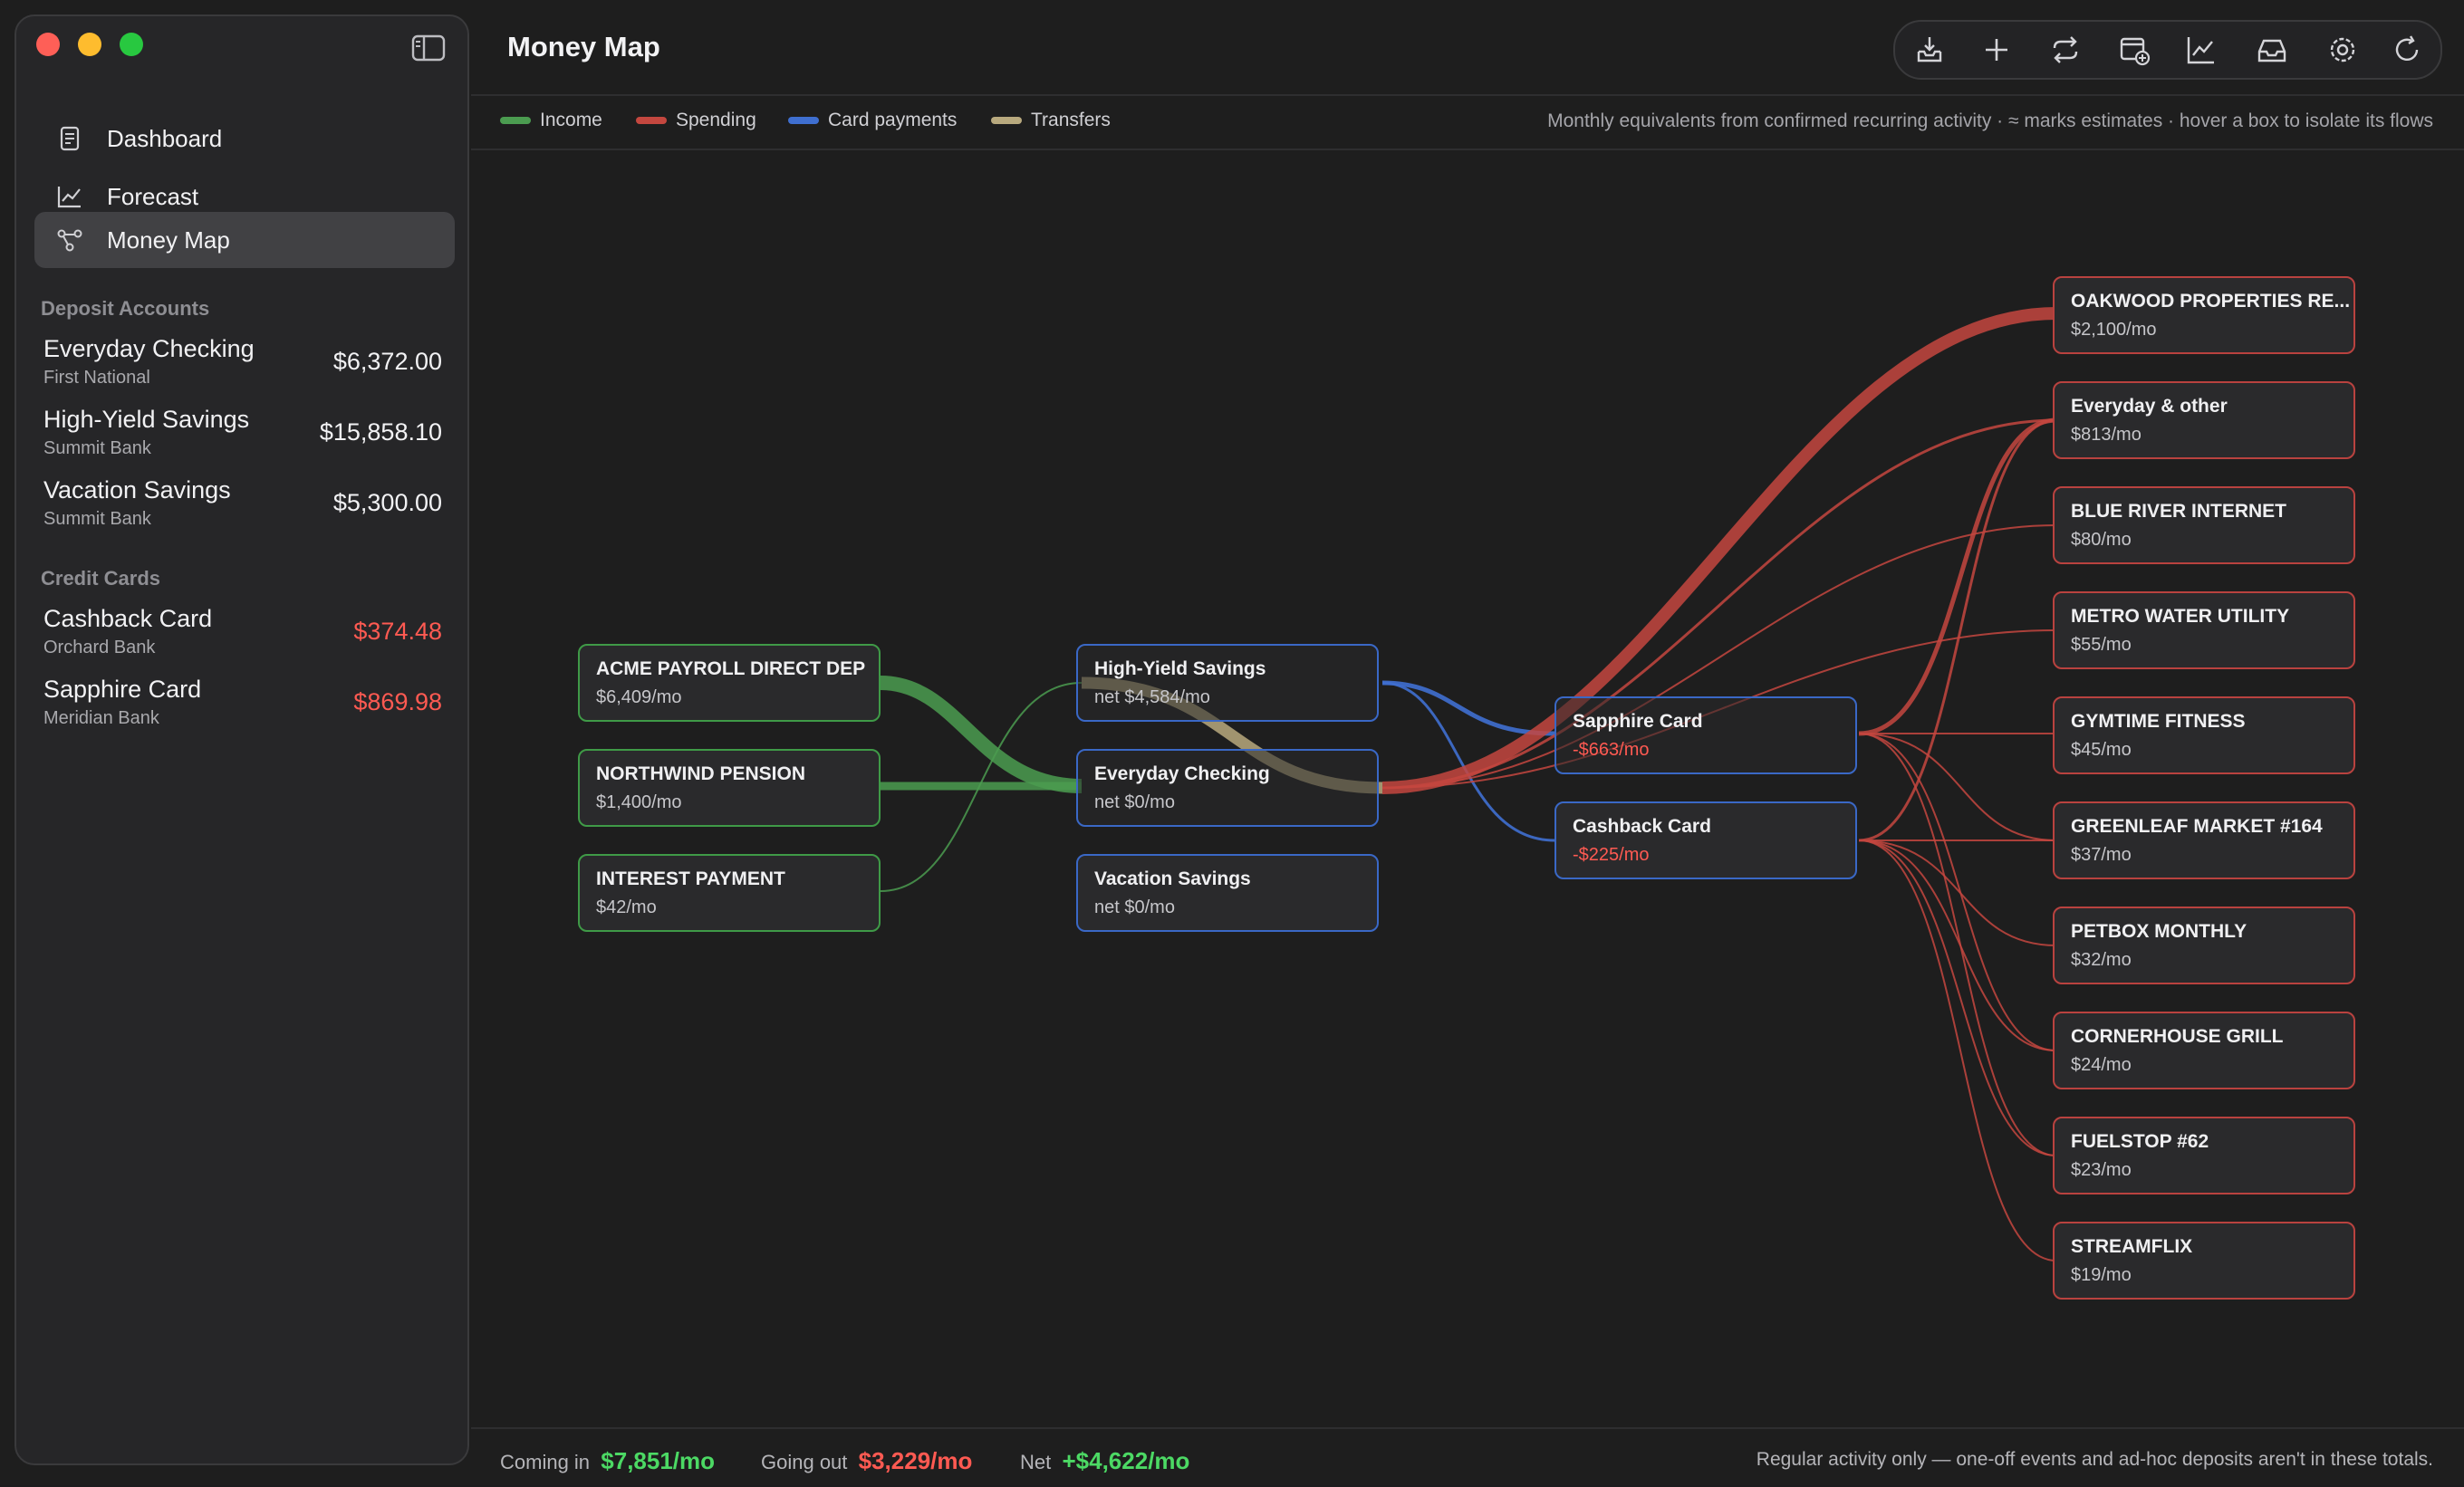  Describe the element at coordinates (551, 121) in the screenshot. I see `legend-income: Income` at that location.